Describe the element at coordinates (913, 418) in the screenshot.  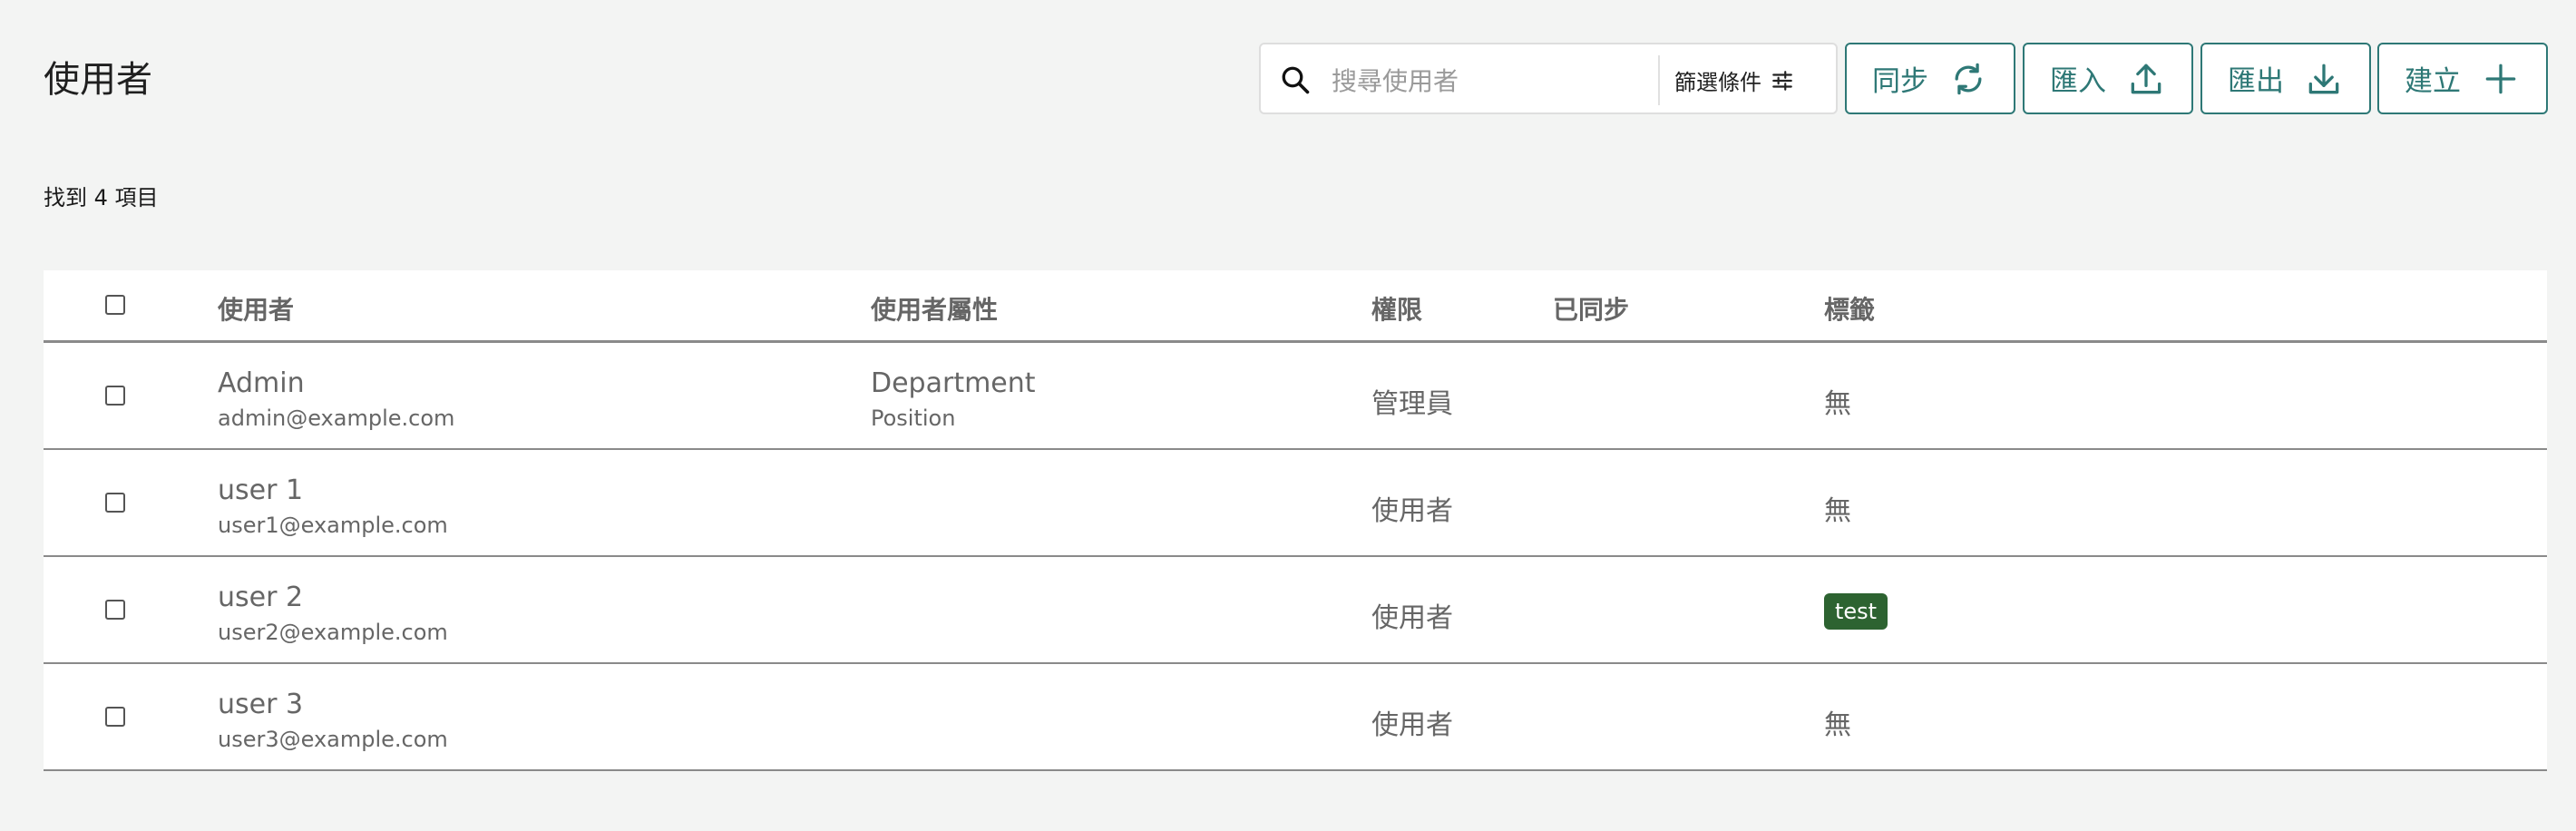
I see `user-attribute-sub: Position` at that location.